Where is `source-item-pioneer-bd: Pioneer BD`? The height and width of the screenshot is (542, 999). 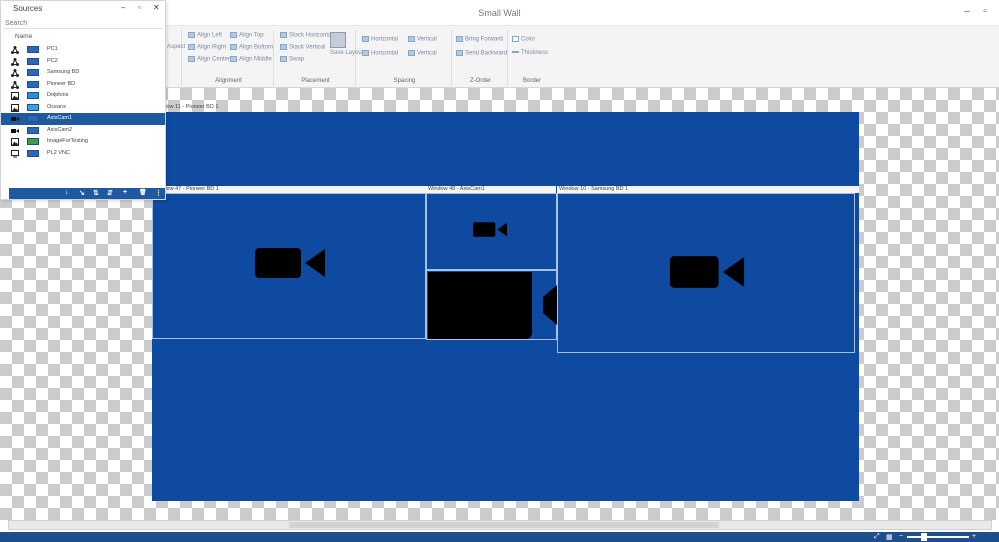
source-item-pioneer-bd: Pioneer BD is located at coordinates (83, 85).